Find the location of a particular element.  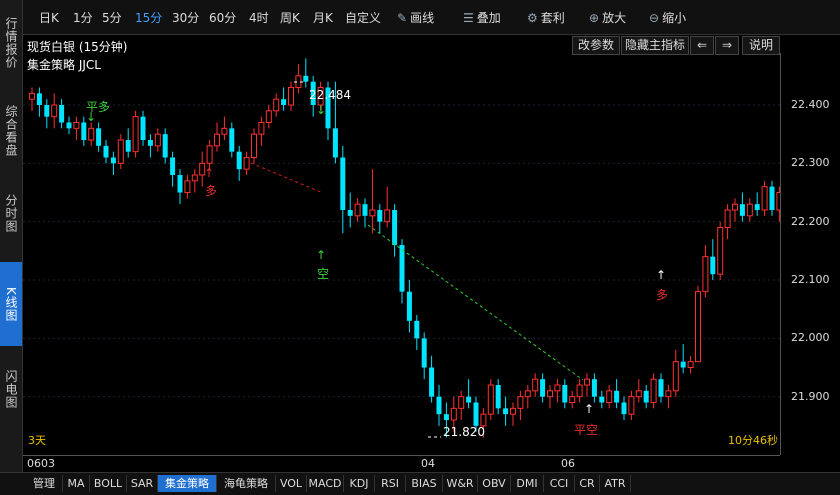

tool-label: 放大 is located at coordinates (614, 18).